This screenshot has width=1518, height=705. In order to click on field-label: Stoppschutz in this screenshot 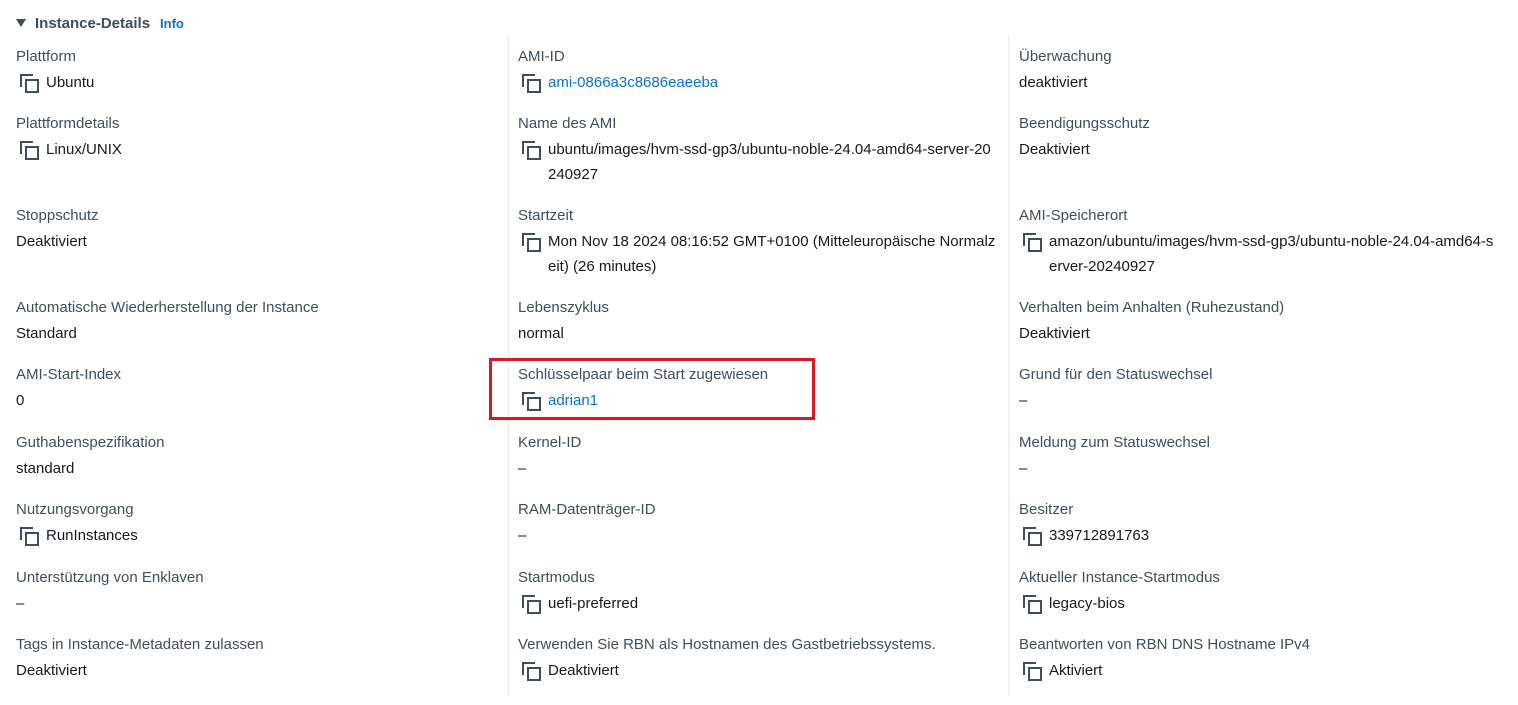, I will do `click(57, 215)`.